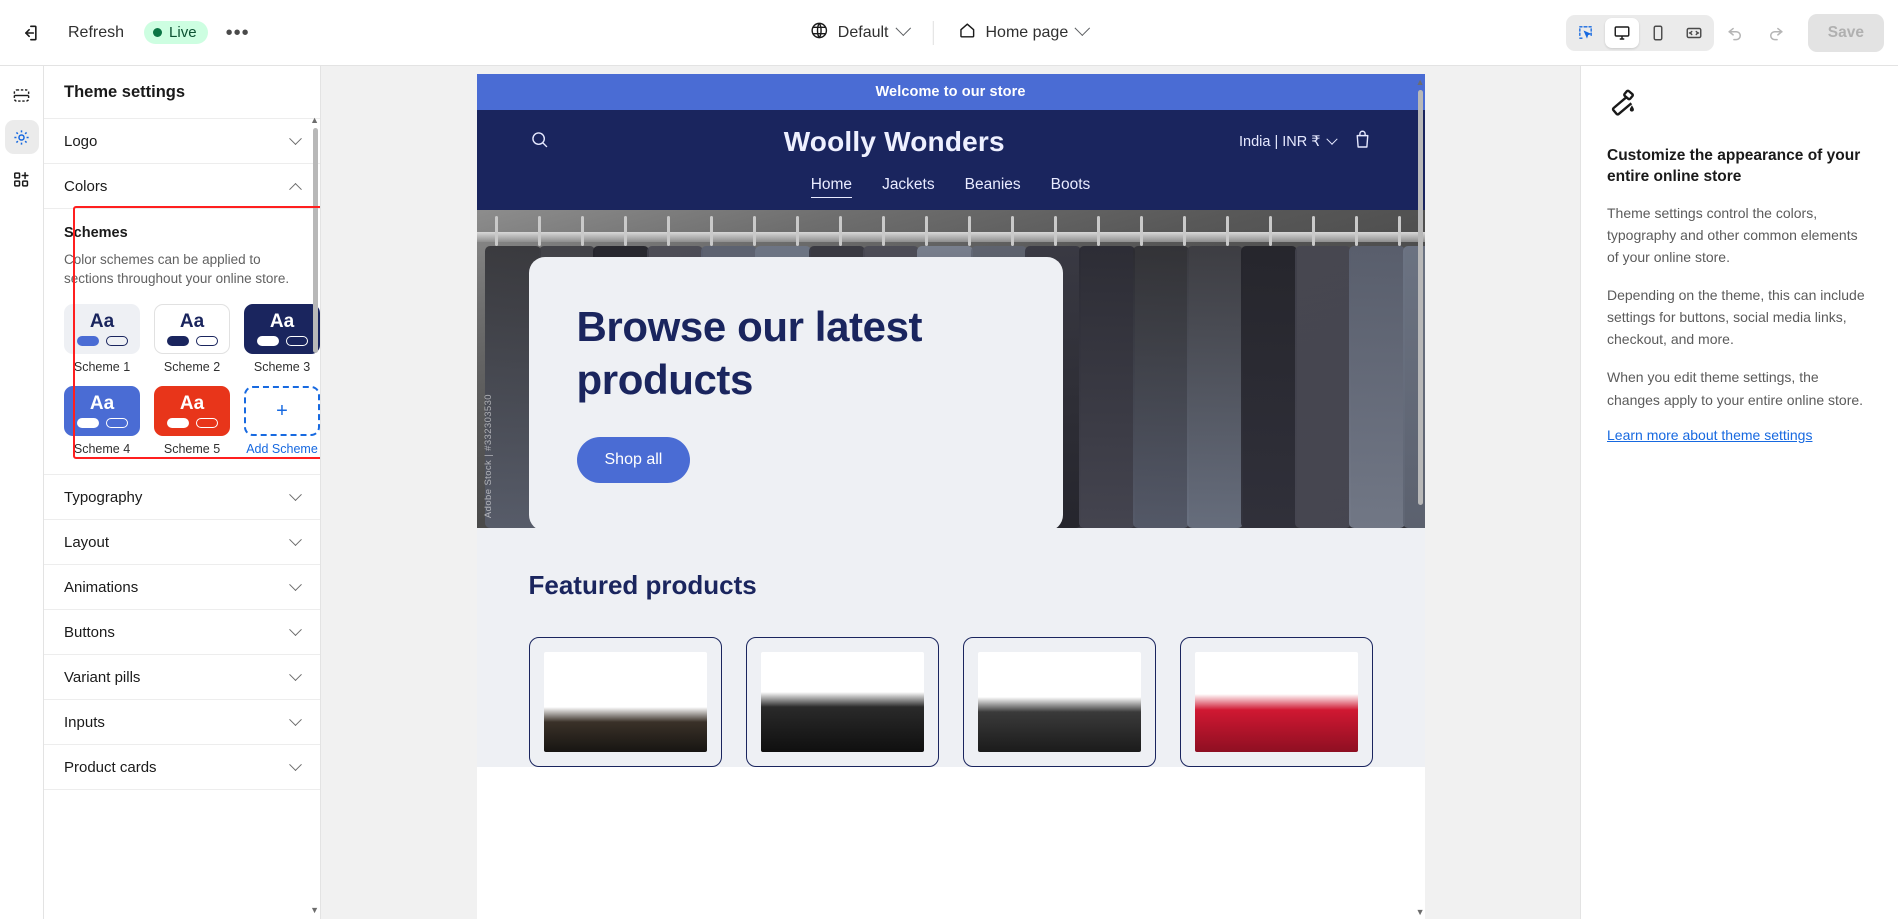 This screenshot has width=1898, height=919. I want to click on add-scheme-button: + Add Scheme, so click(282, 421).